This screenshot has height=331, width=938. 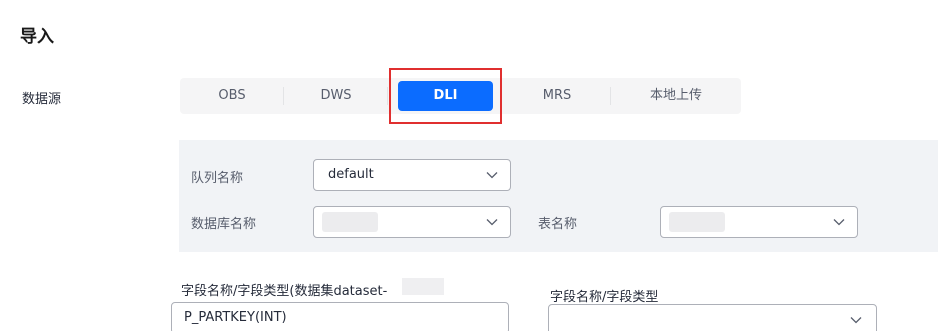 I want to click on queue-label: 队列名称, so click(x=217, y=178).